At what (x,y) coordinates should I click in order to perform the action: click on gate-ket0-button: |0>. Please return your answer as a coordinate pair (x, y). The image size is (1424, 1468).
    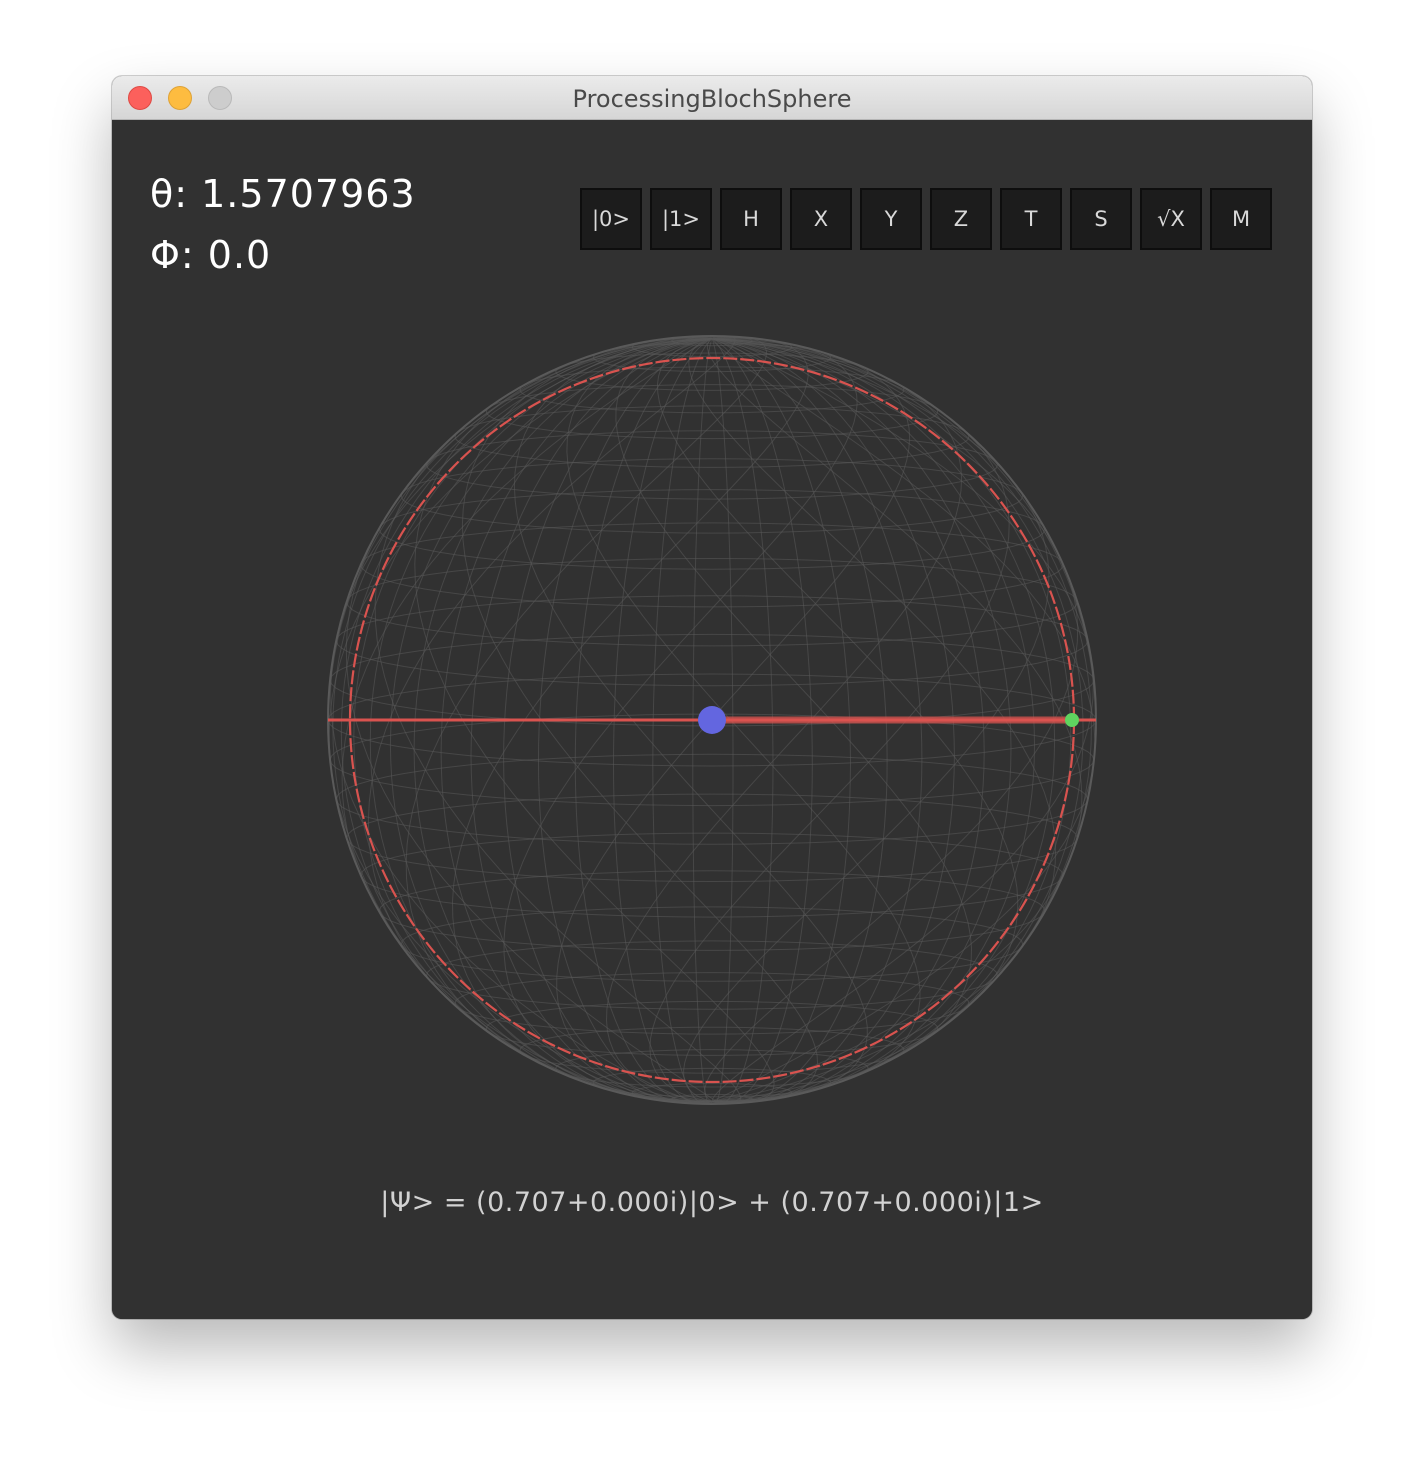
    Looking at the image, I should click on (611, 219).